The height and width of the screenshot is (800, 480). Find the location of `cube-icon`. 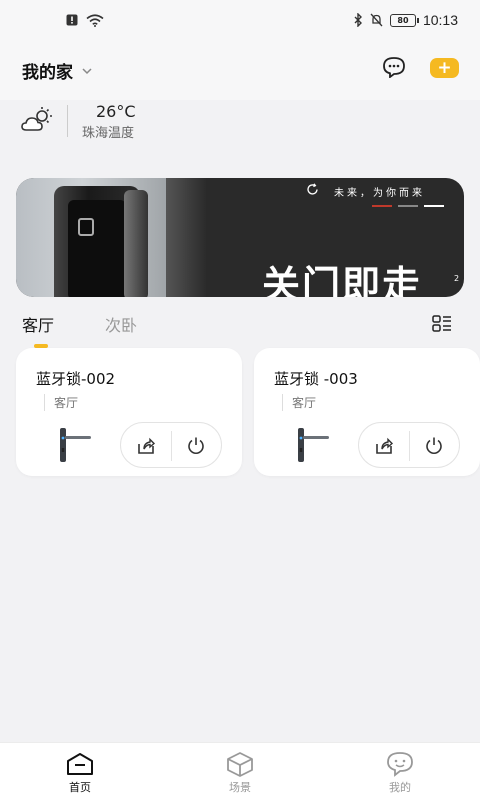

cube-icon is located at coordinates (240, 764).